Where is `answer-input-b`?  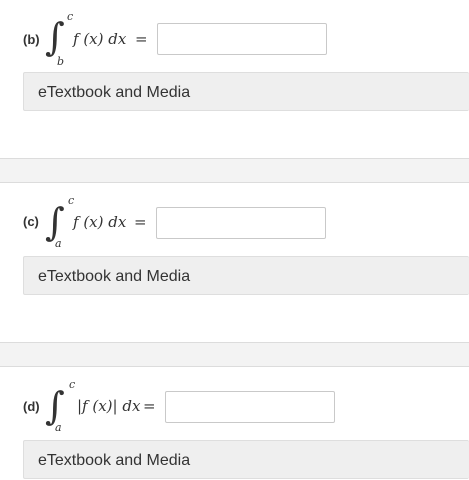
answer-input-b is located at coordinates (242, 39).